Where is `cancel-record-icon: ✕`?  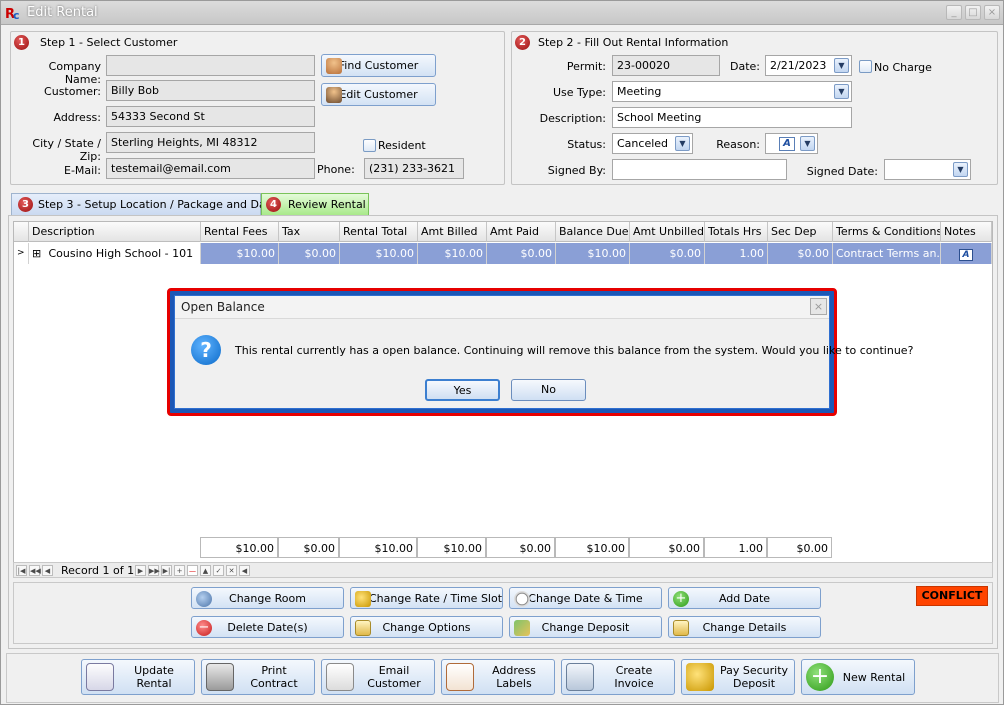 cancel-record-icon: ✕ is located at coordinates (231, 570).